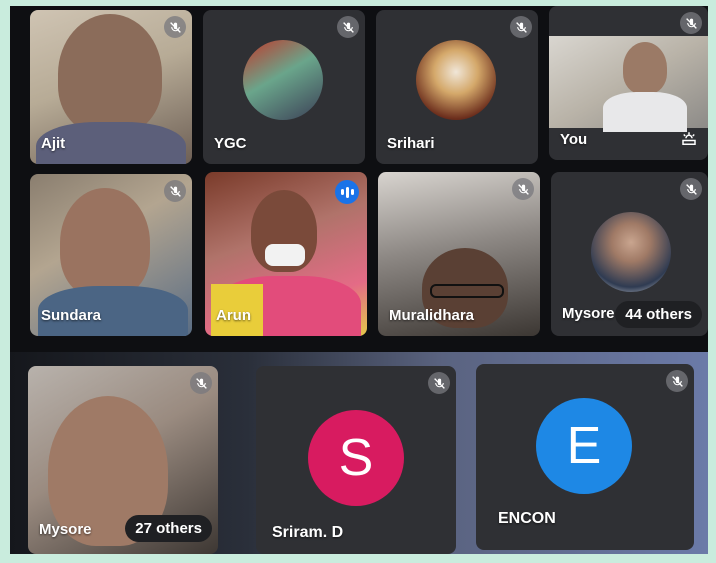  Describe the element at coordinates (411, 143) in the screenshot. I see `participant-name: Srihari` at that location.